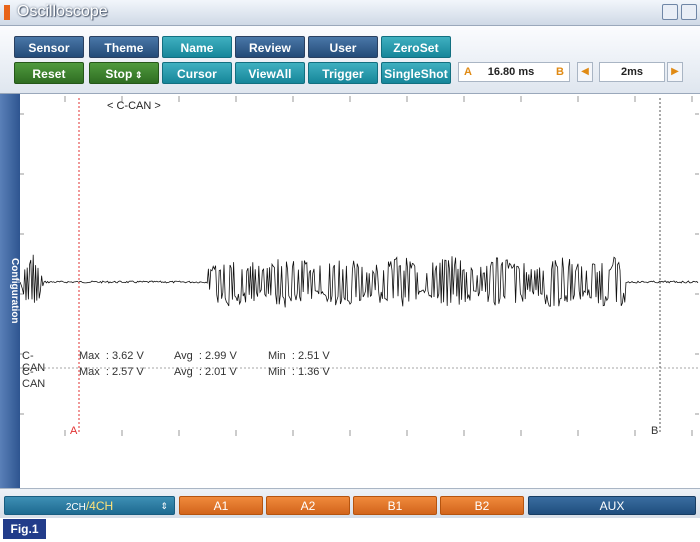 The height and width of the screenshot is (542, 700). I want to click on aux-button: AUX, so click(612, 505).